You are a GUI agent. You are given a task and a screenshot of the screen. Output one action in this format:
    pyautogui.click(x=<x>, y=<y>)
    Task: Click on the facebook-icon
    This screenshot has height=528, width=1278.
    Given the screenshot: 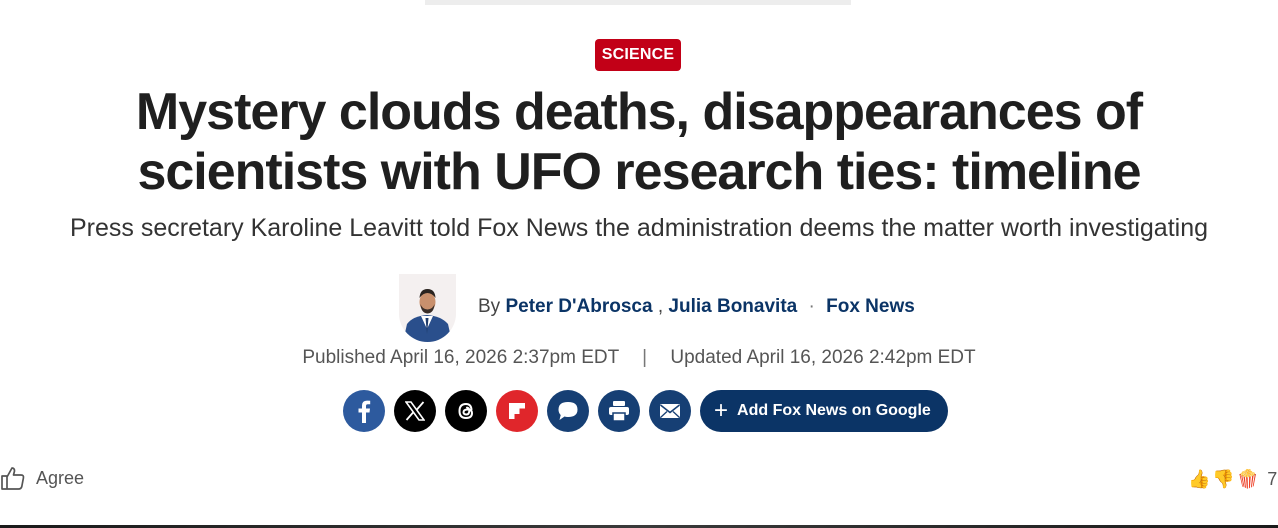 What is the action you would take?
    pyautogui.click(x=364, y=411)
    